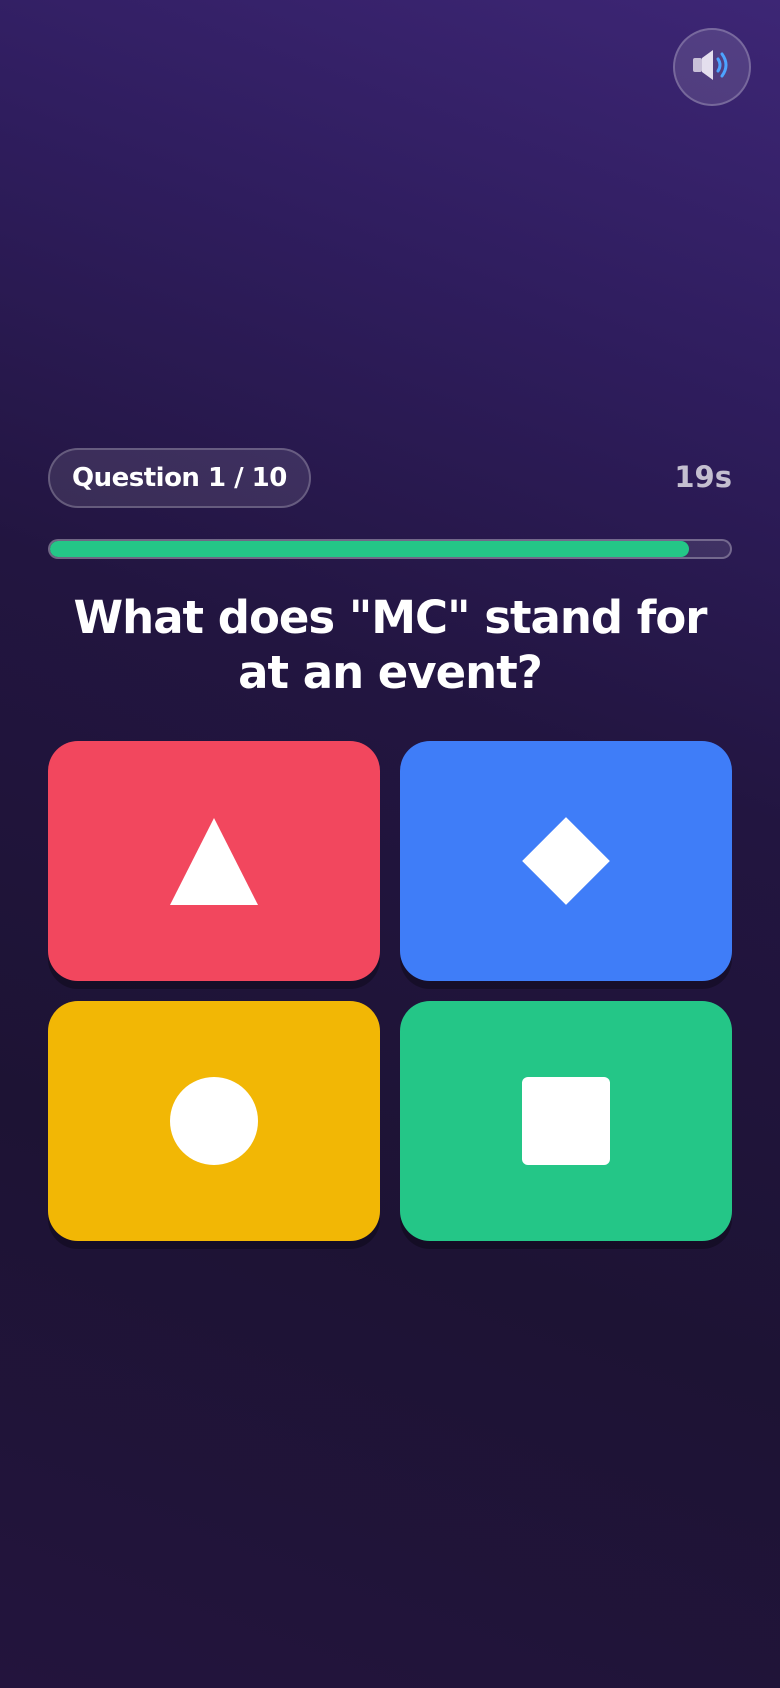 The height and width of the screenshot is (1688, 780). I want to click on square-icon, so click(566, 1121).